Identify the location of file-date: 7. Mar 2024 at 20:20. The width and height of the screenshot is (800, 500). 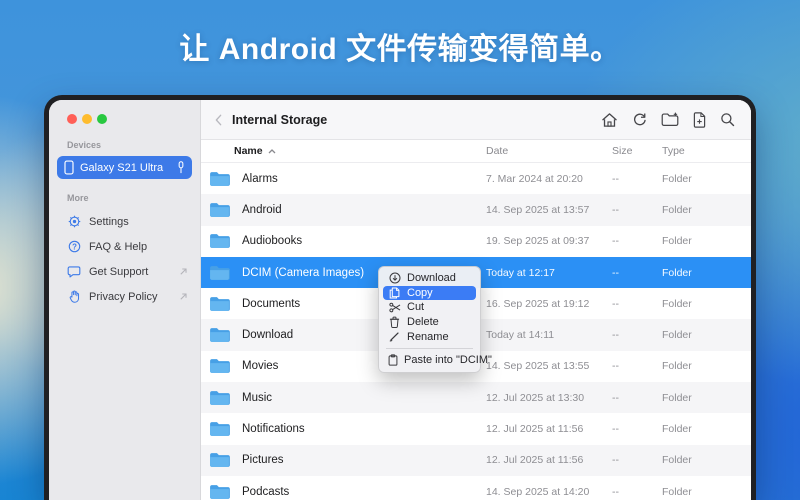
(534, 178).